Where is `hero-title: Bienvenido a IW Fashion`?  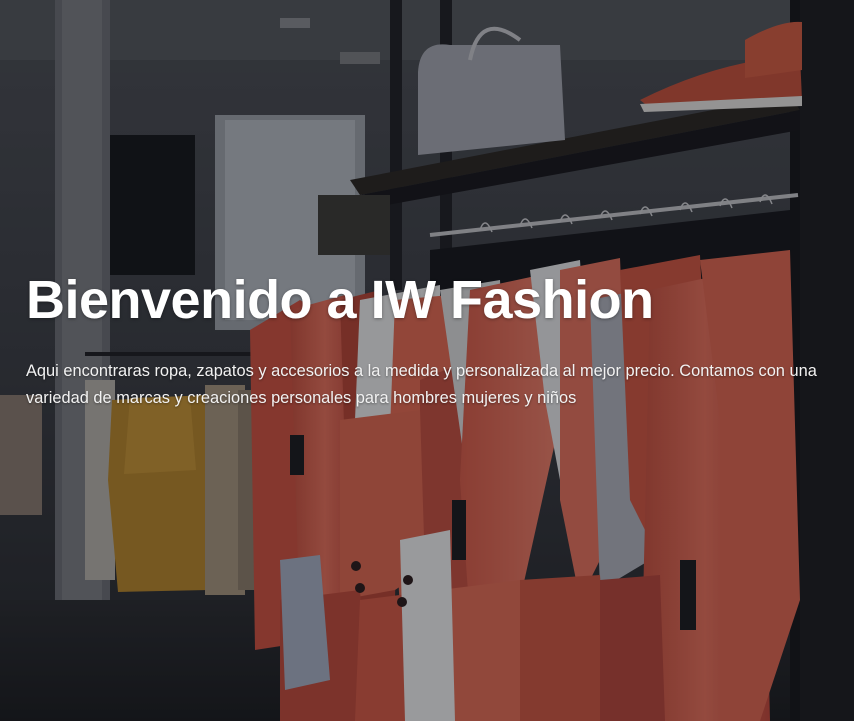 hero-title: Bienvenido a IW Fashion is located at coordinates (340, 300).